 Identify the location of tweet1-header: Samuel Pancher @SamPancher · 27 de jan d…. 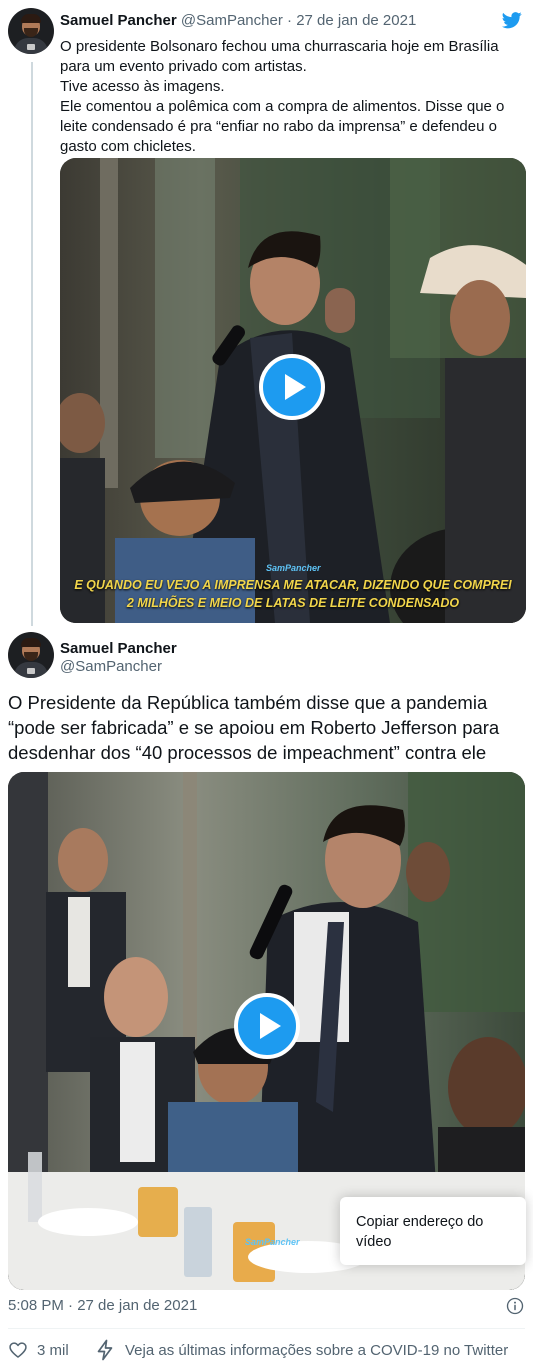
(238, 20).